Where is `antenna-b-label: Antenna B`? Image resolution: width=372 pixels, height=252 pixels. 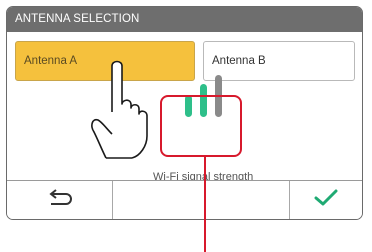
antenna-b-label: Antenna B is located at coordinates (239, 61).